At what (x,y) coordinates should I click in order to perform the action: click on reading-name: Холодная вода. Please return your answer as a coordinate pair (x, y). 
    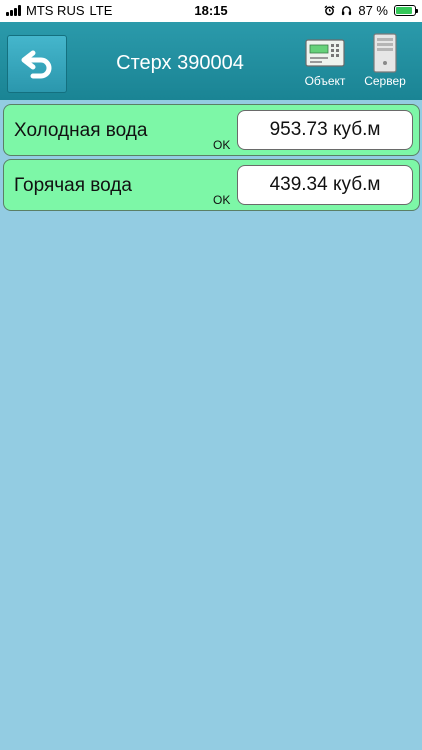
    Looking at the image, I should click on (81, 130).